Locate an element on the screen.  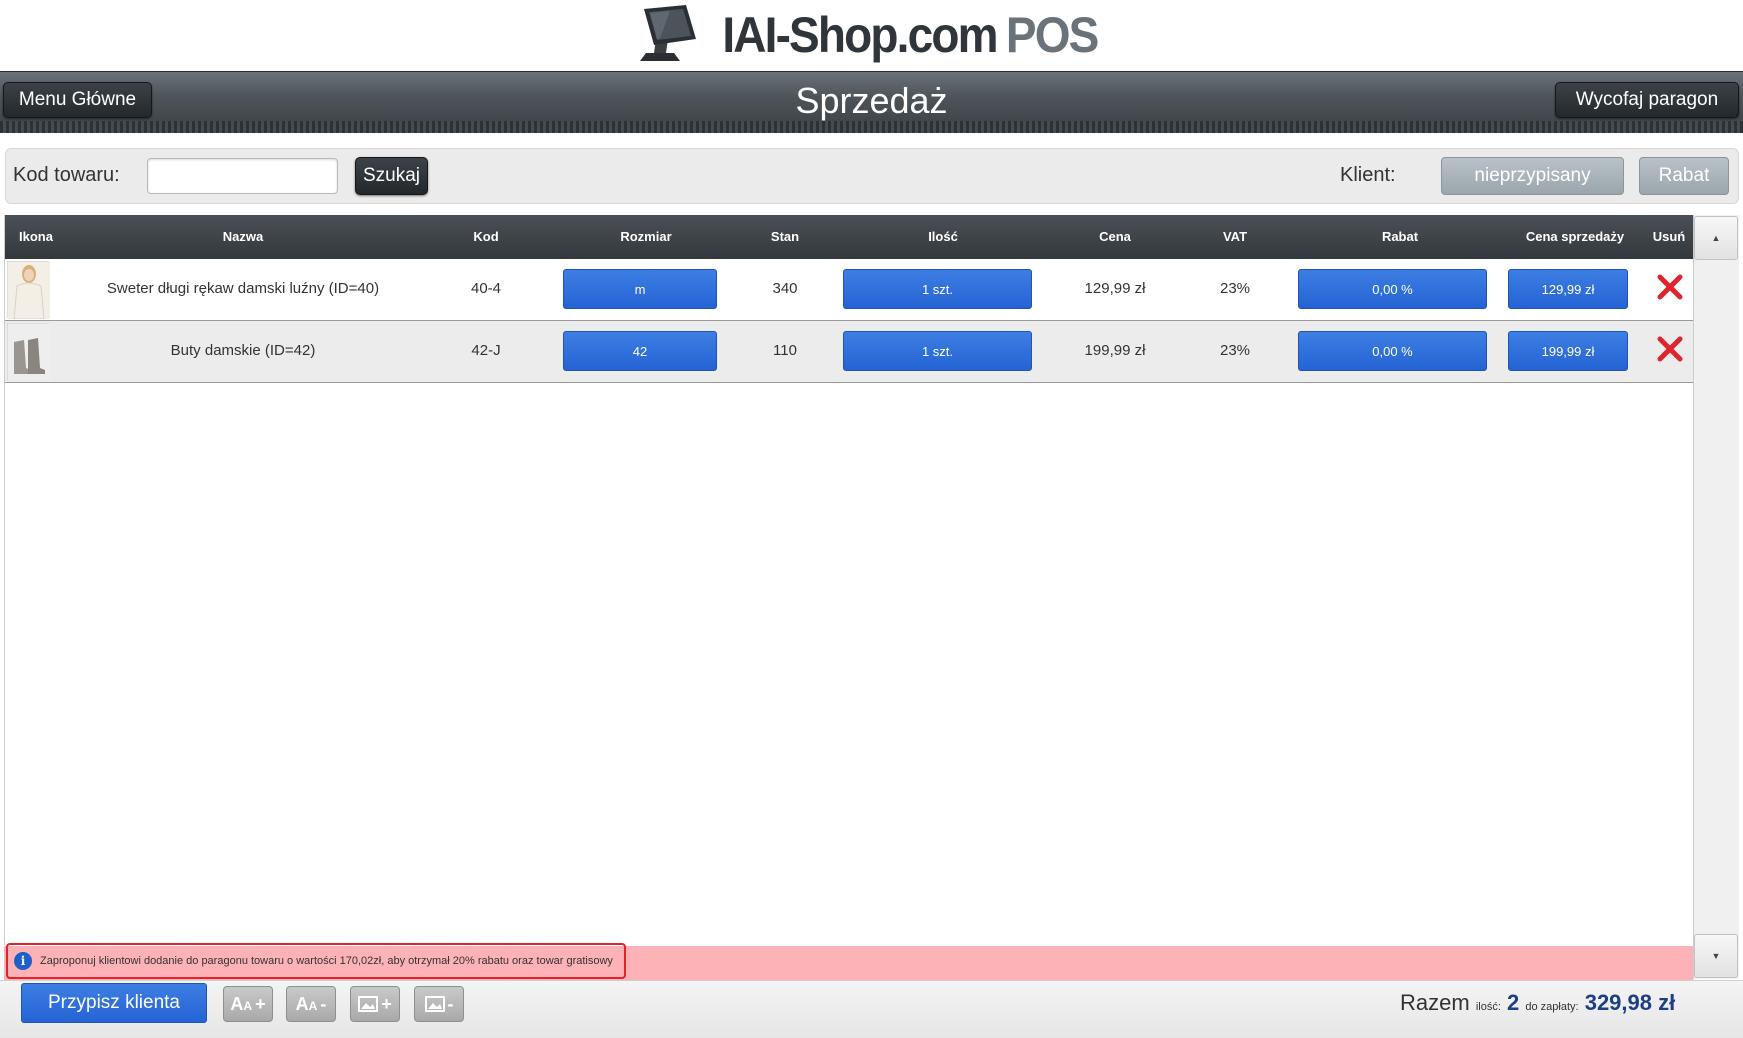
logo-main-text: IAI-Shop.com is located at coordinates (859, 35).